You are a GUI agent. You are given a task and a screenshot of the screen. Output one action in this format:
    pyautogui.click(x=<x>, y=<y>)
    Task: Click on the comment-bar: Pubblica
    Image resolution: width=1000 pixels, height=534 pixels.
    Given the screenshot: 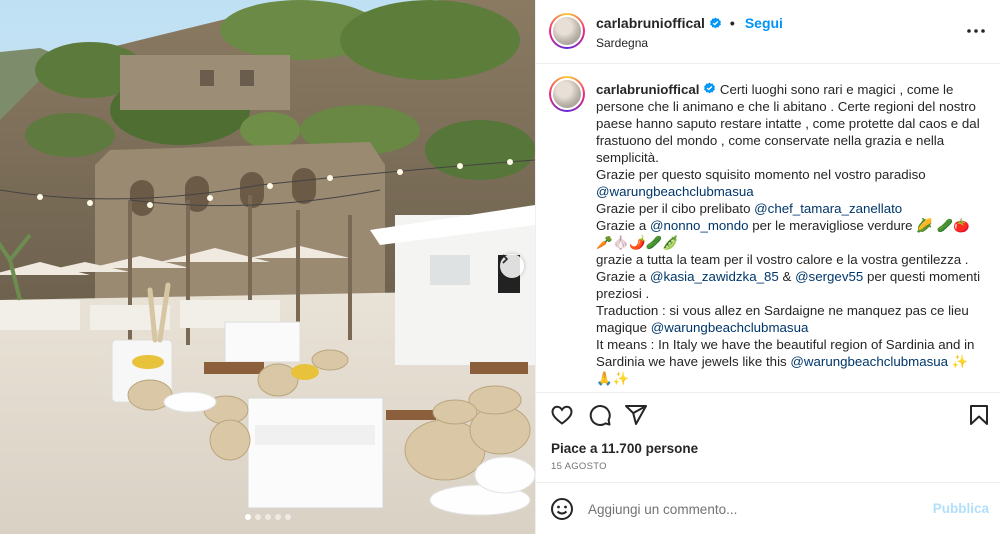 What is the action you would take?
    pyautogui.click(x=768, y=508)
    